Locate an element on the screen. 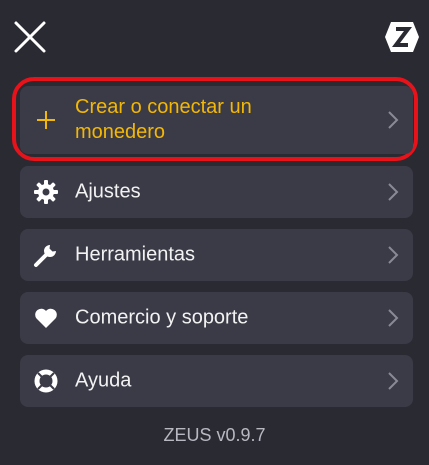  close-button is located at coordinates (30, 37).